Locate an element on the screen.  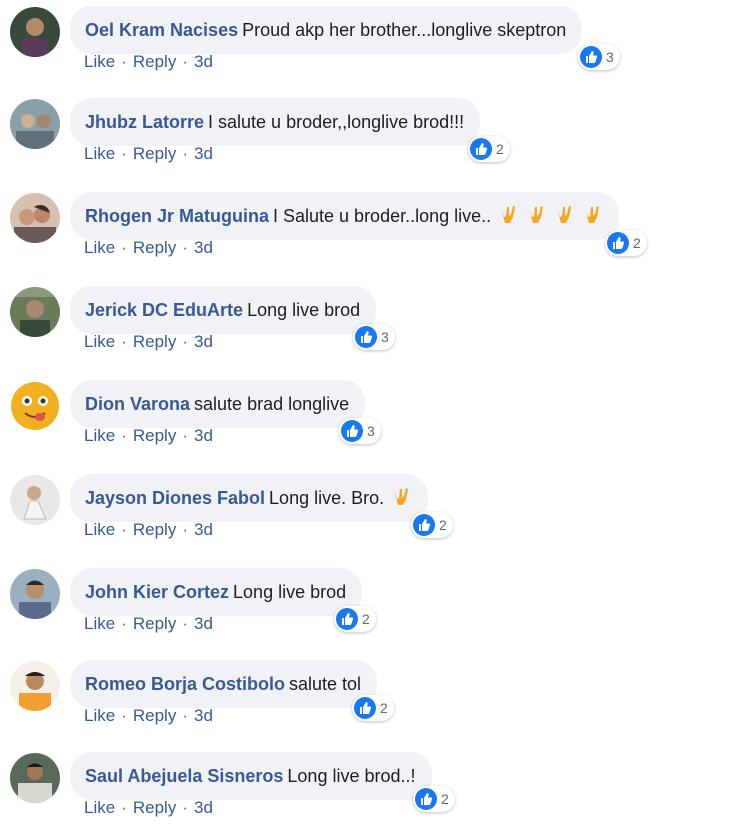
commenter-name: Dion Varona is located at coordinates (137, 404).